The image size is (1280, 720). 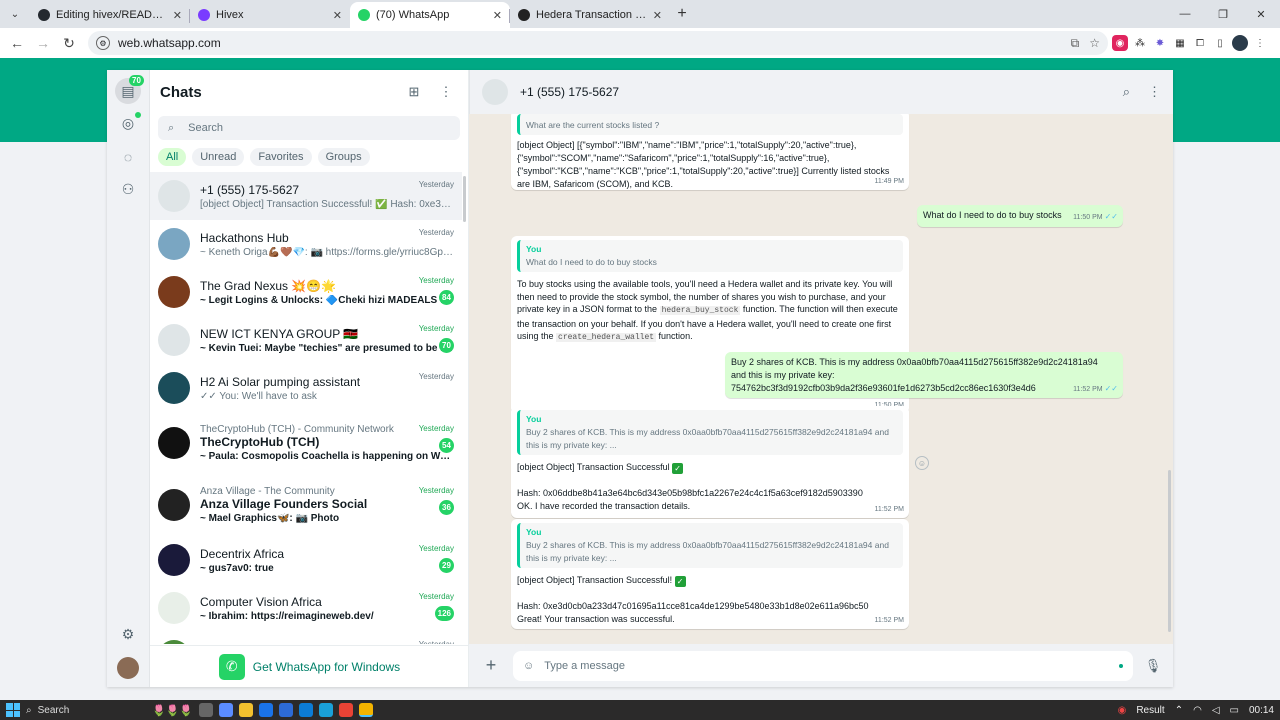 I want to click on taskbar-search: ⌕ Search, so click(x=86, y=710).